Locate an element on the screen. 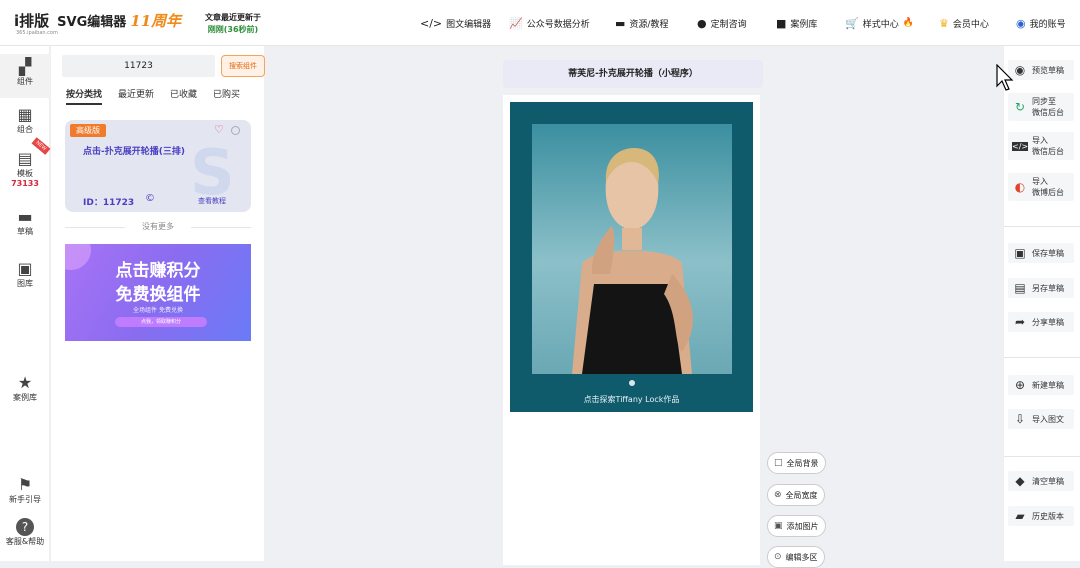 This screenshot has height=568, width=1080. nav-style-center: 🛒 样式中心 🔥 is located at coordinates (879, 23).